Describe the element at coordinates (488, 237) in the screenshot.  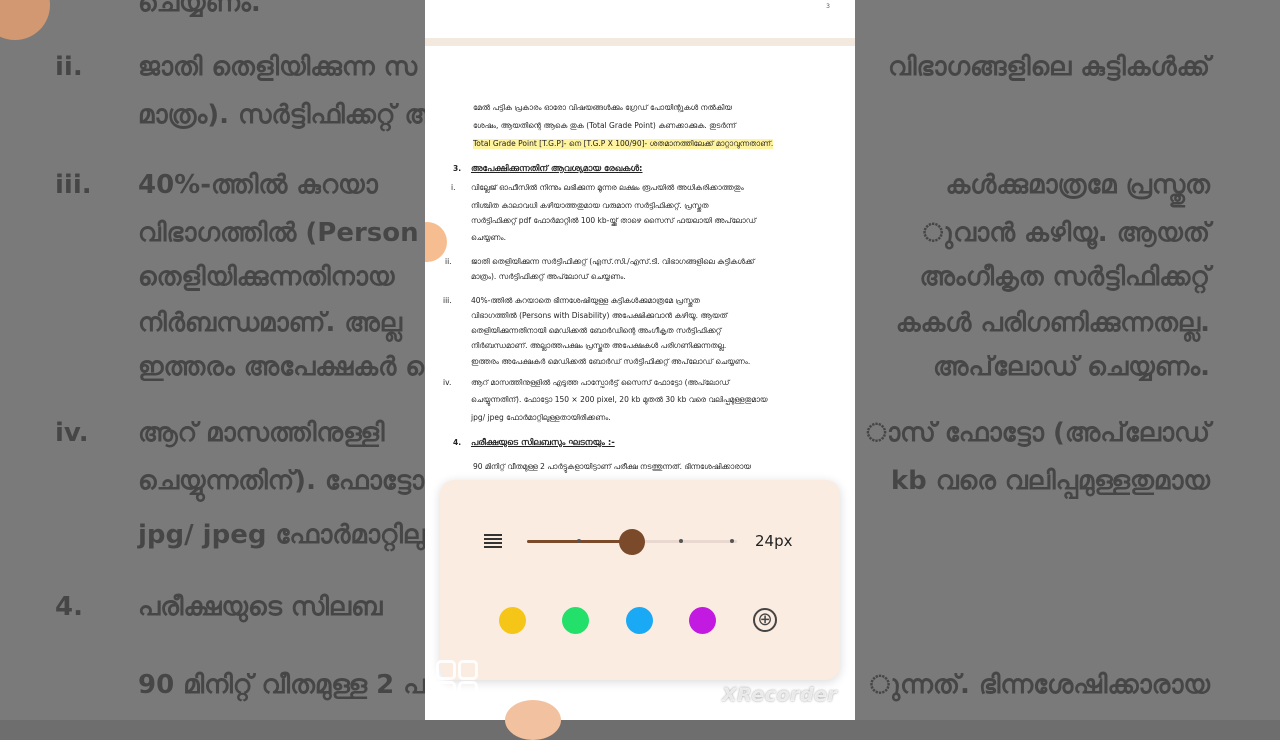
I see `item-line: ചെയ്യണം.` at that location.